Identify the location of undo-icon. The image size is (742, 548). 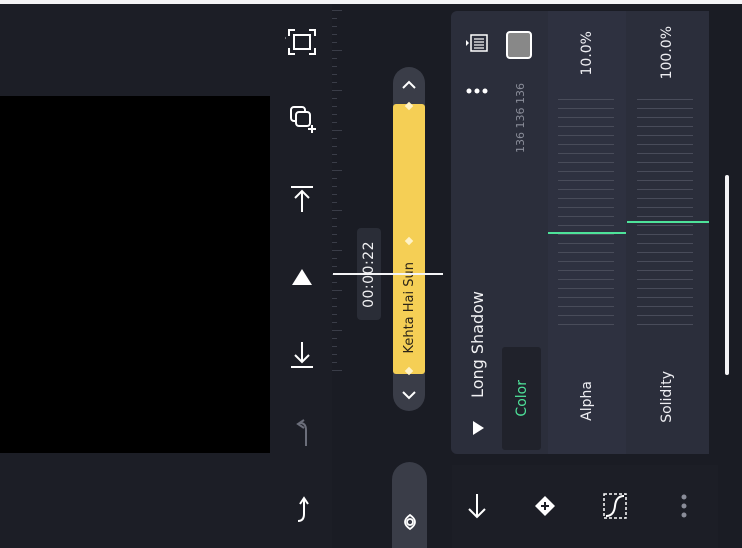
(302, 433).